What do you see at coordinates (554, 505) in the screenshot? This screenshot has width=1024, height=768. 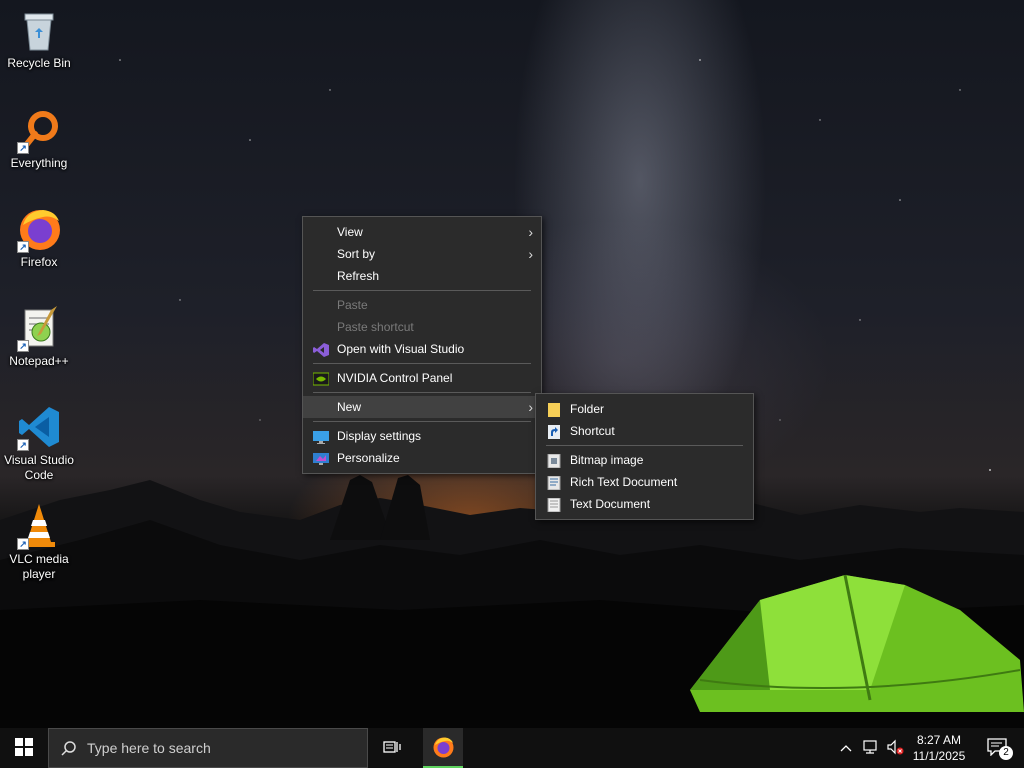 I see `text-document-icon` at bounding box center [554, 505].